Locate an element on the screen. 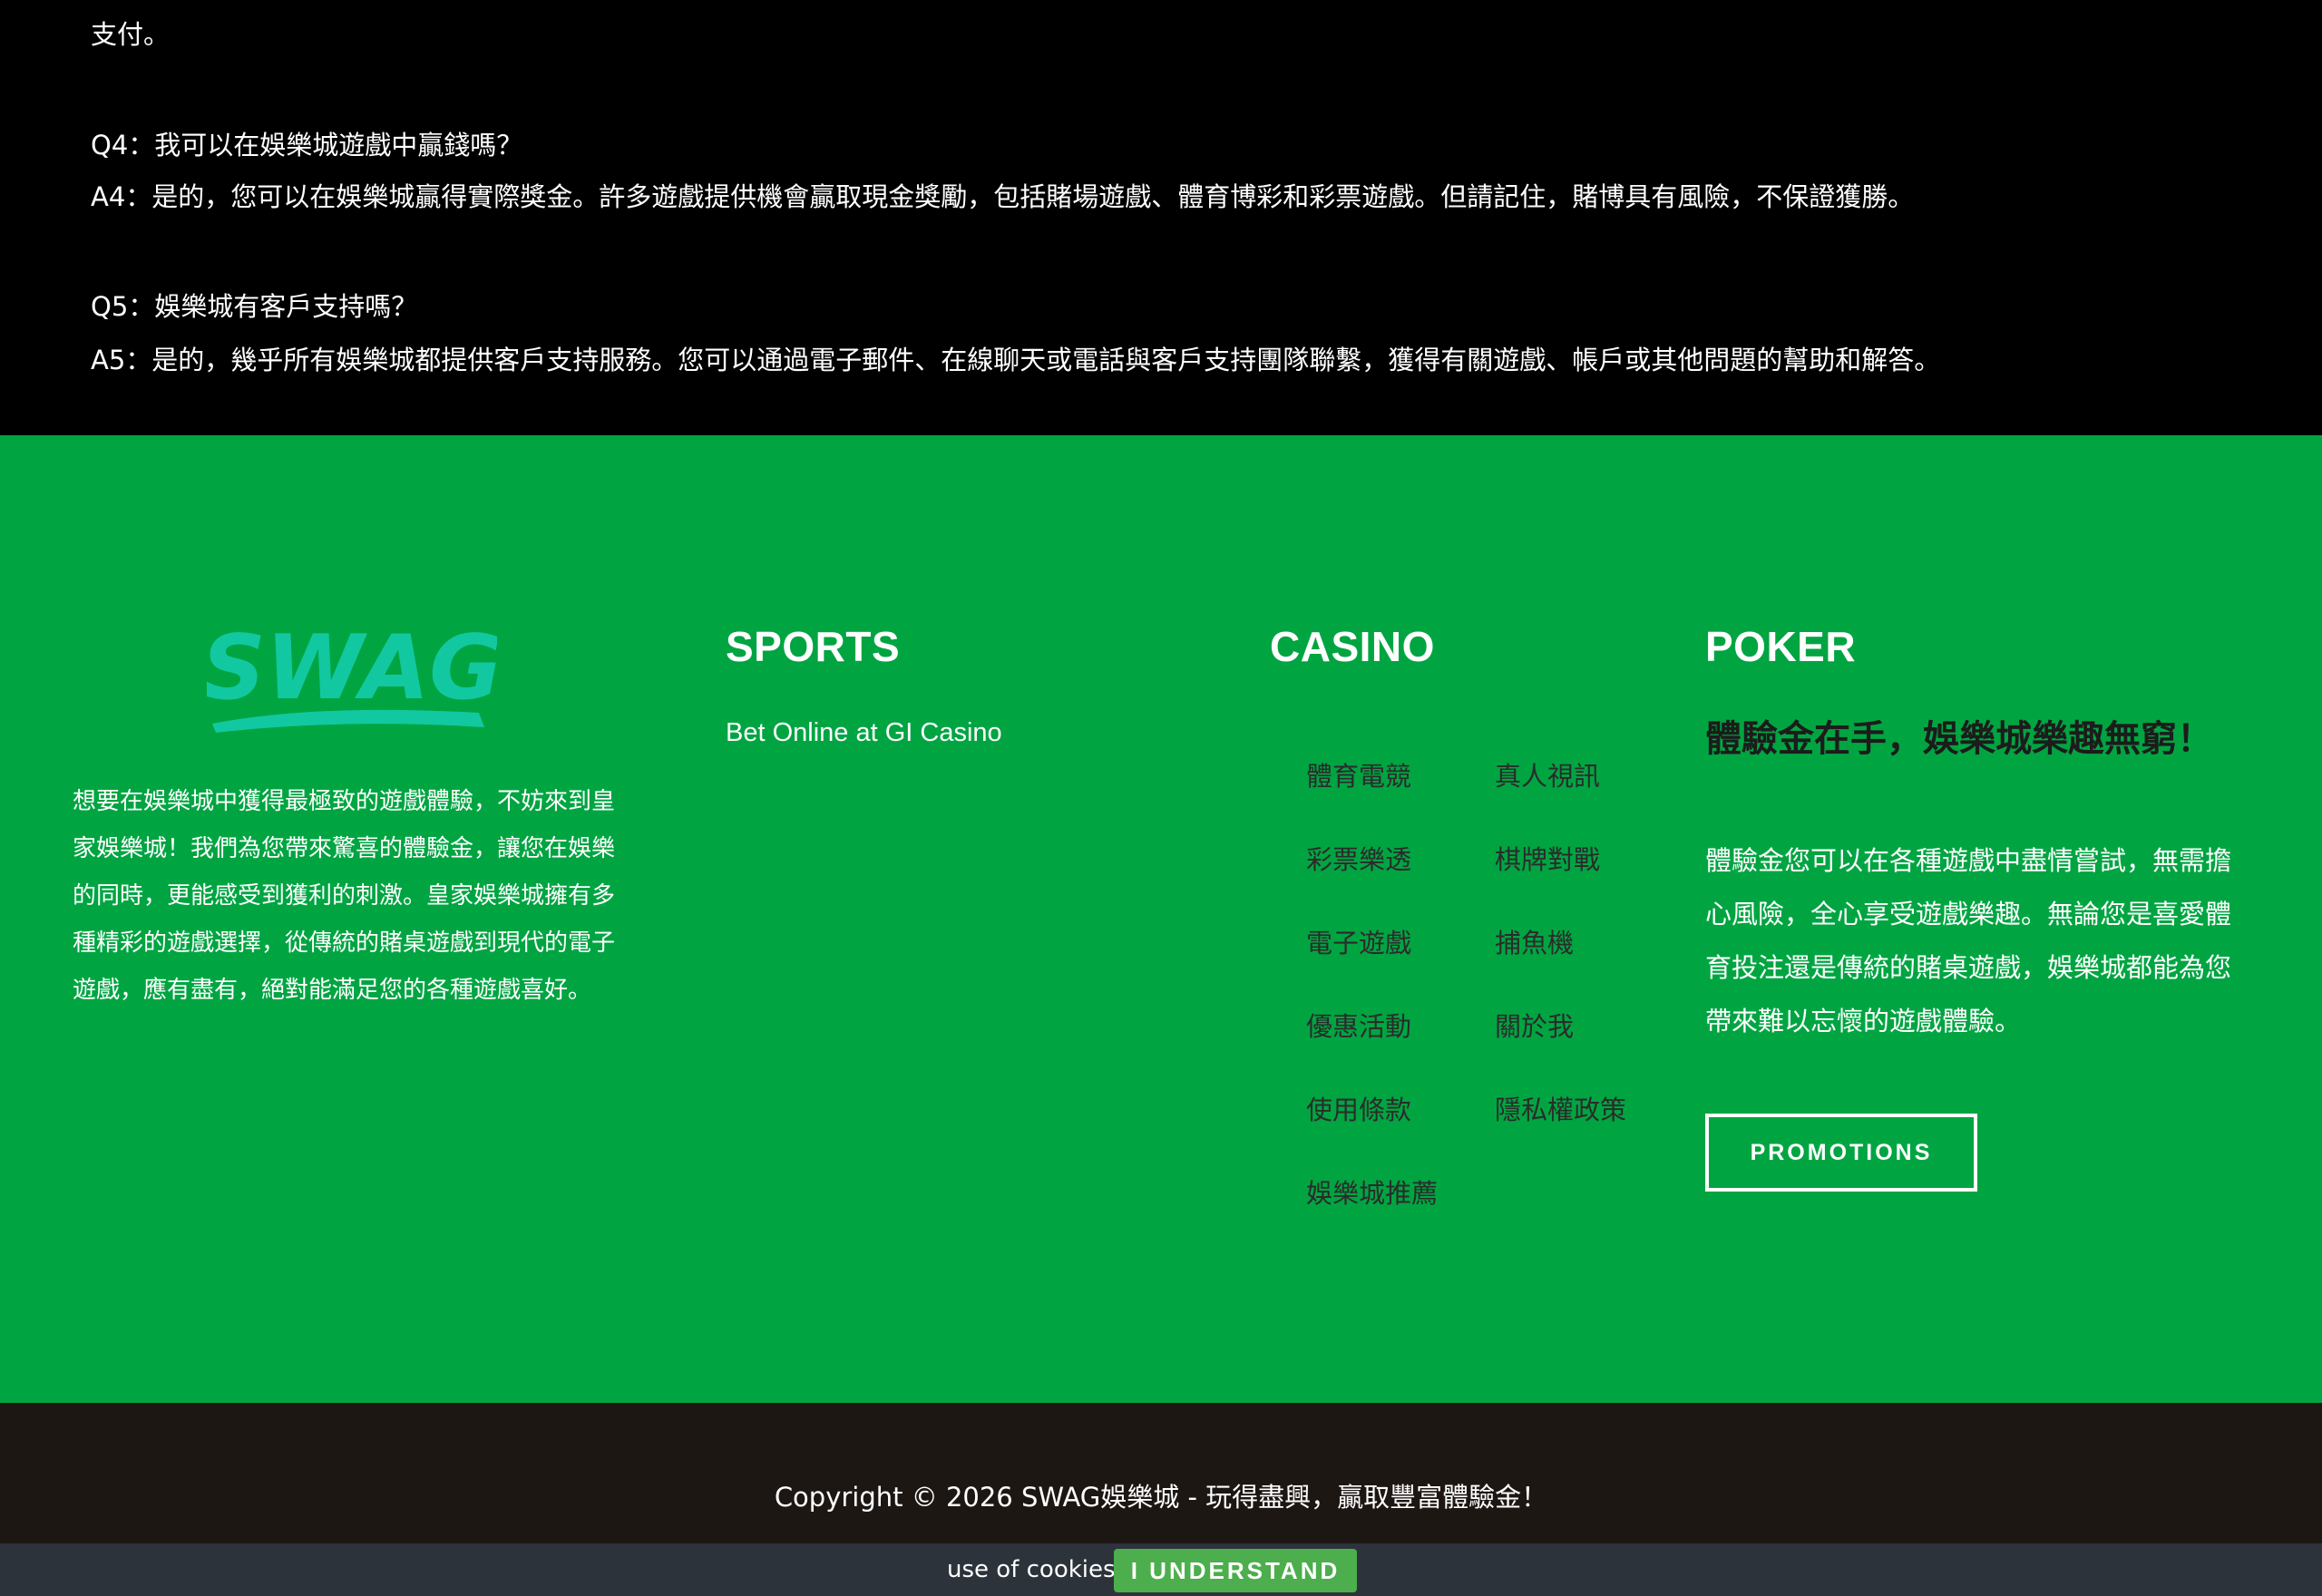 The height and width of the screenshot is (1596, 2322). casino-link-privacy: 隱私權政策 is located at coordinates (1564, 1110).